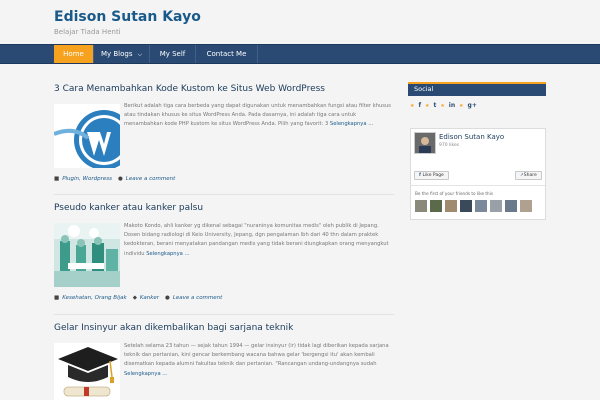 The image size is (600, 400). Describe the element at coordinates (477, 89) in the screenshot. I see `social-widget-header: Social` at that location.